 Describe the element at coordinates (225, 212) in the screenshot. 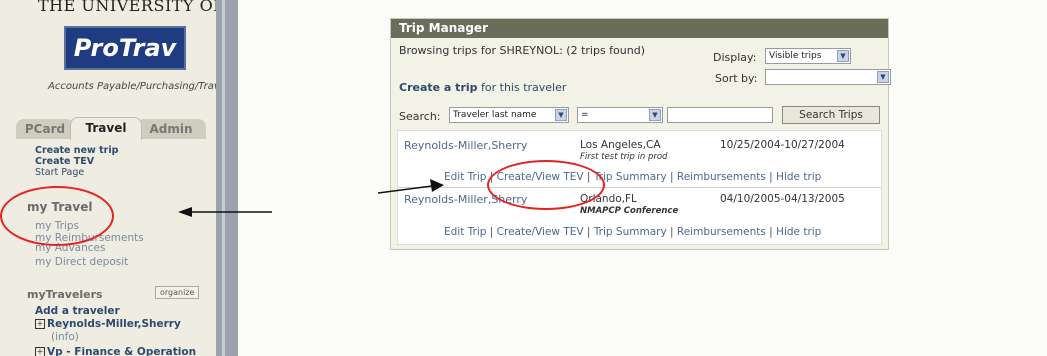

I see `arrow-to-my-trips` at that location.